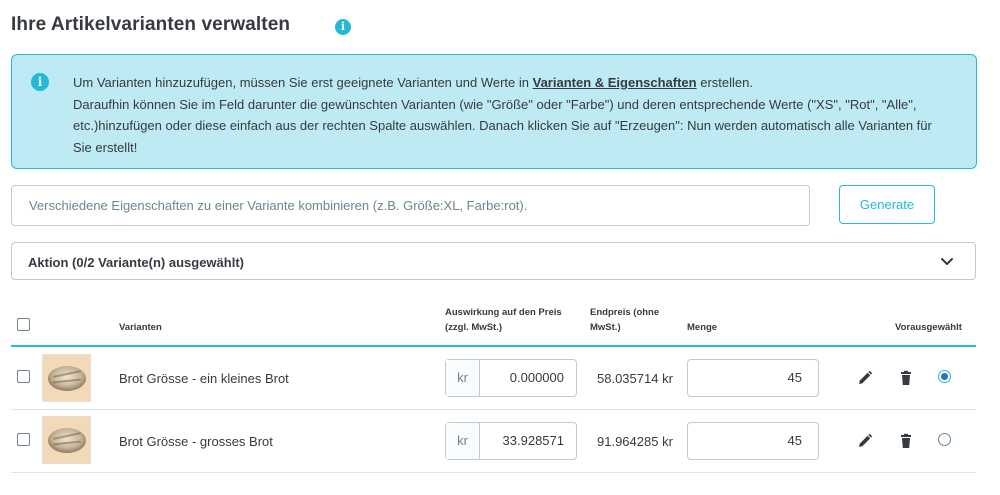 Image resolution: width=1000 pixels, height=495 pixels. I want to click on variant-name: Brot Grösse - grosses Brot, so click(196, 441).